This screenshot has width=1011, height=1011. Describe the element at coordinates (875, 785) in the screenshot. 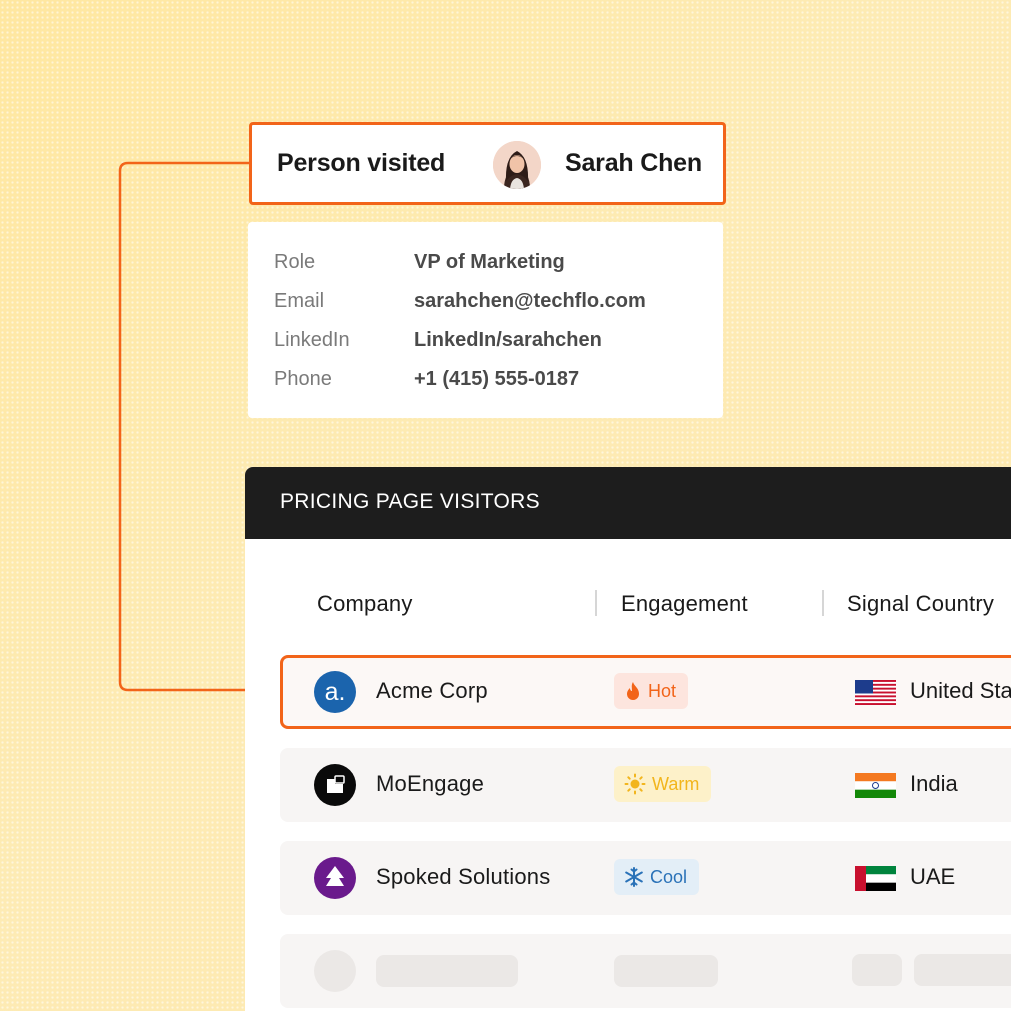

I see `india-flag-icon` at that location.